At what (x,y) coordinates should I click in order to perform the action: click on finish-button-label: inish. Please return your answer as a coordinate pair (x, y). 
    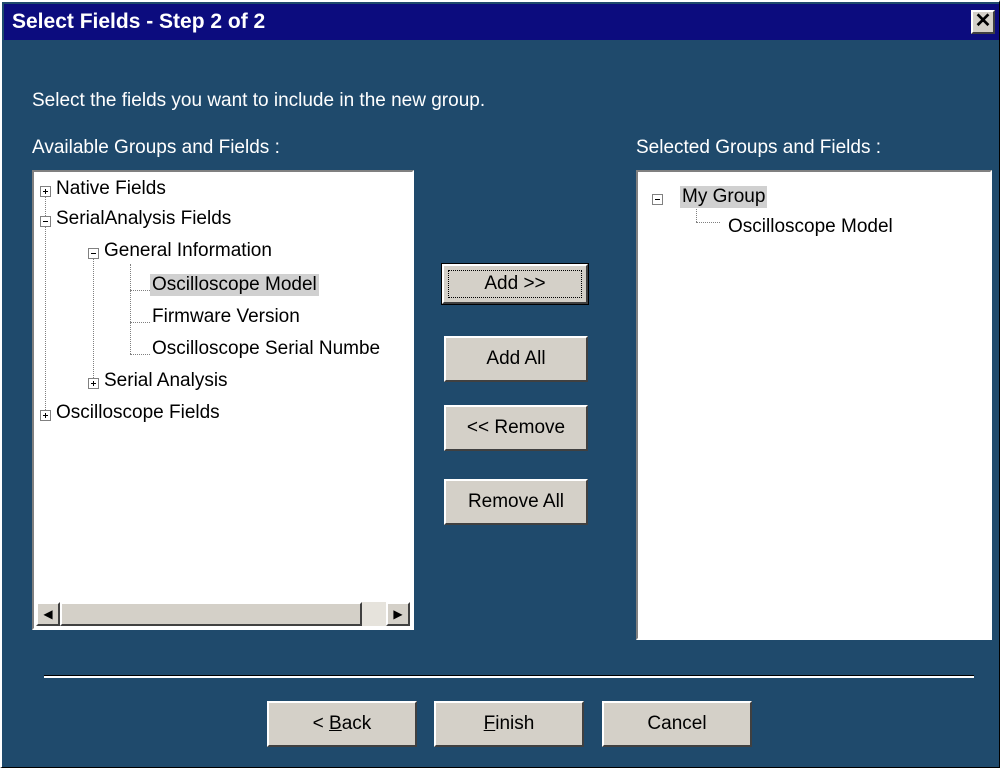
    Looking at the image, I should click on (515, 723).